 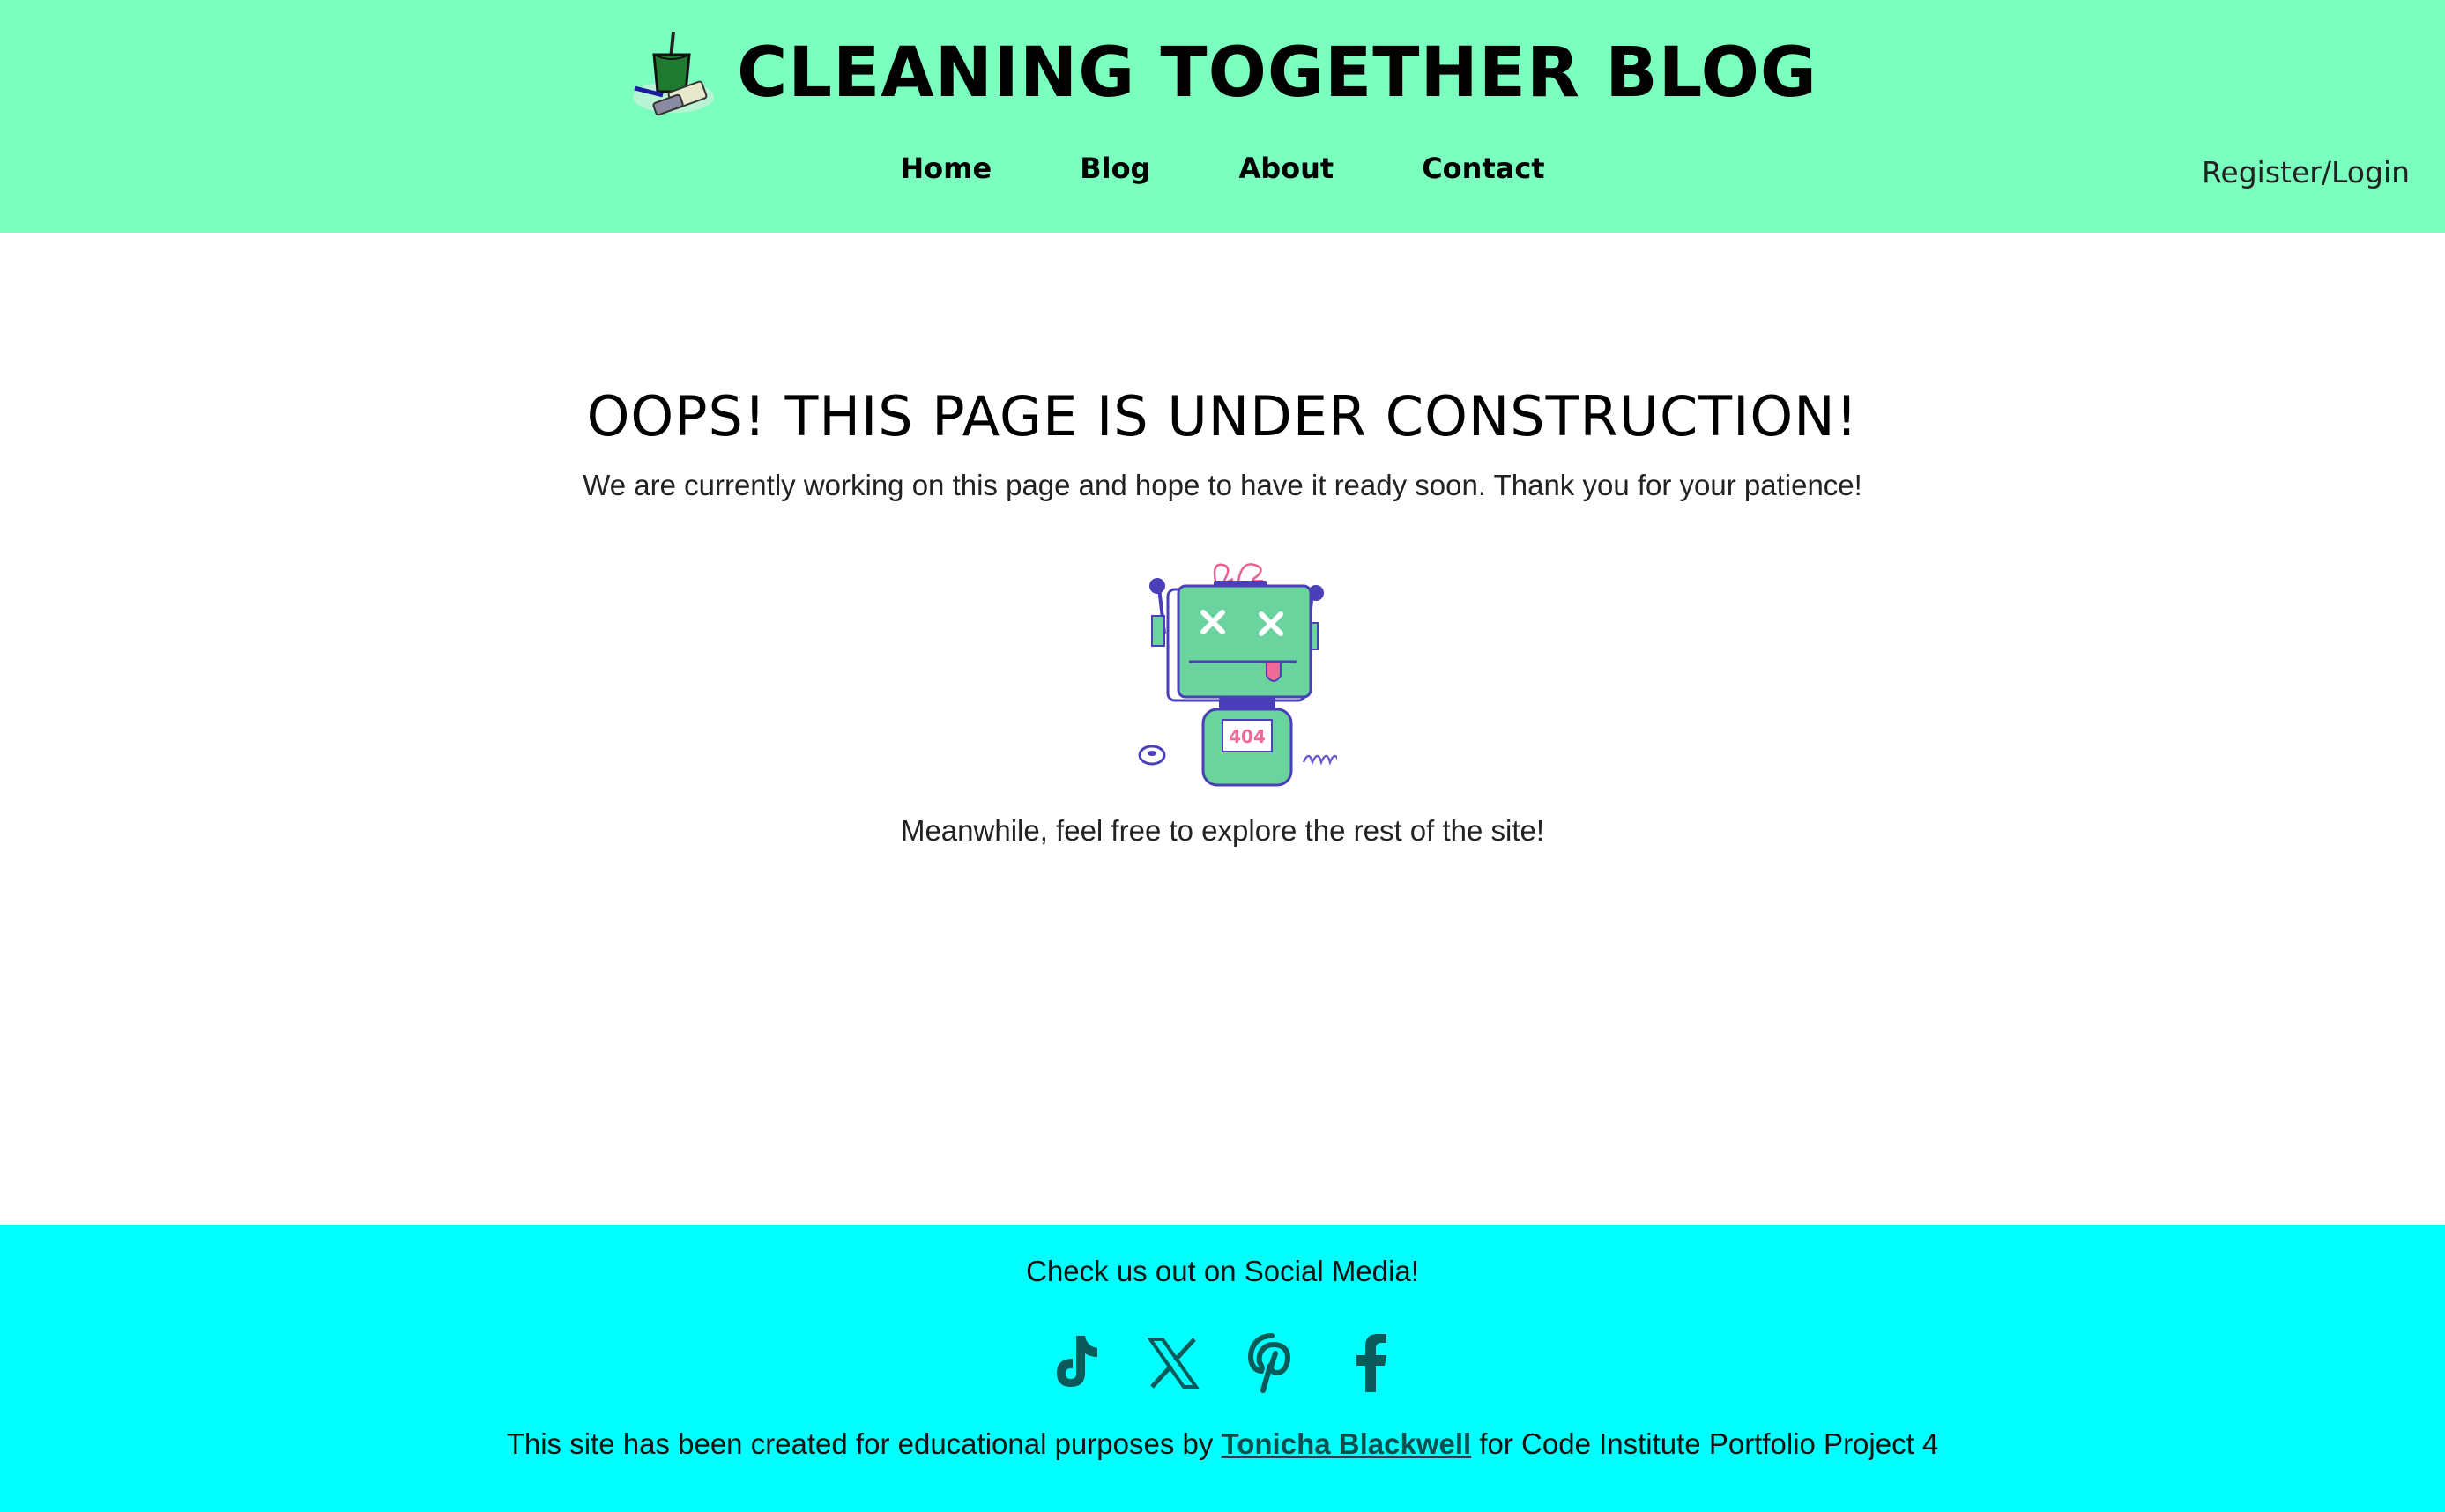 What do you see at coordinates (1173, 1362) in the screenshot?
I see `x-icon` at bounding box center [1173, 1362].